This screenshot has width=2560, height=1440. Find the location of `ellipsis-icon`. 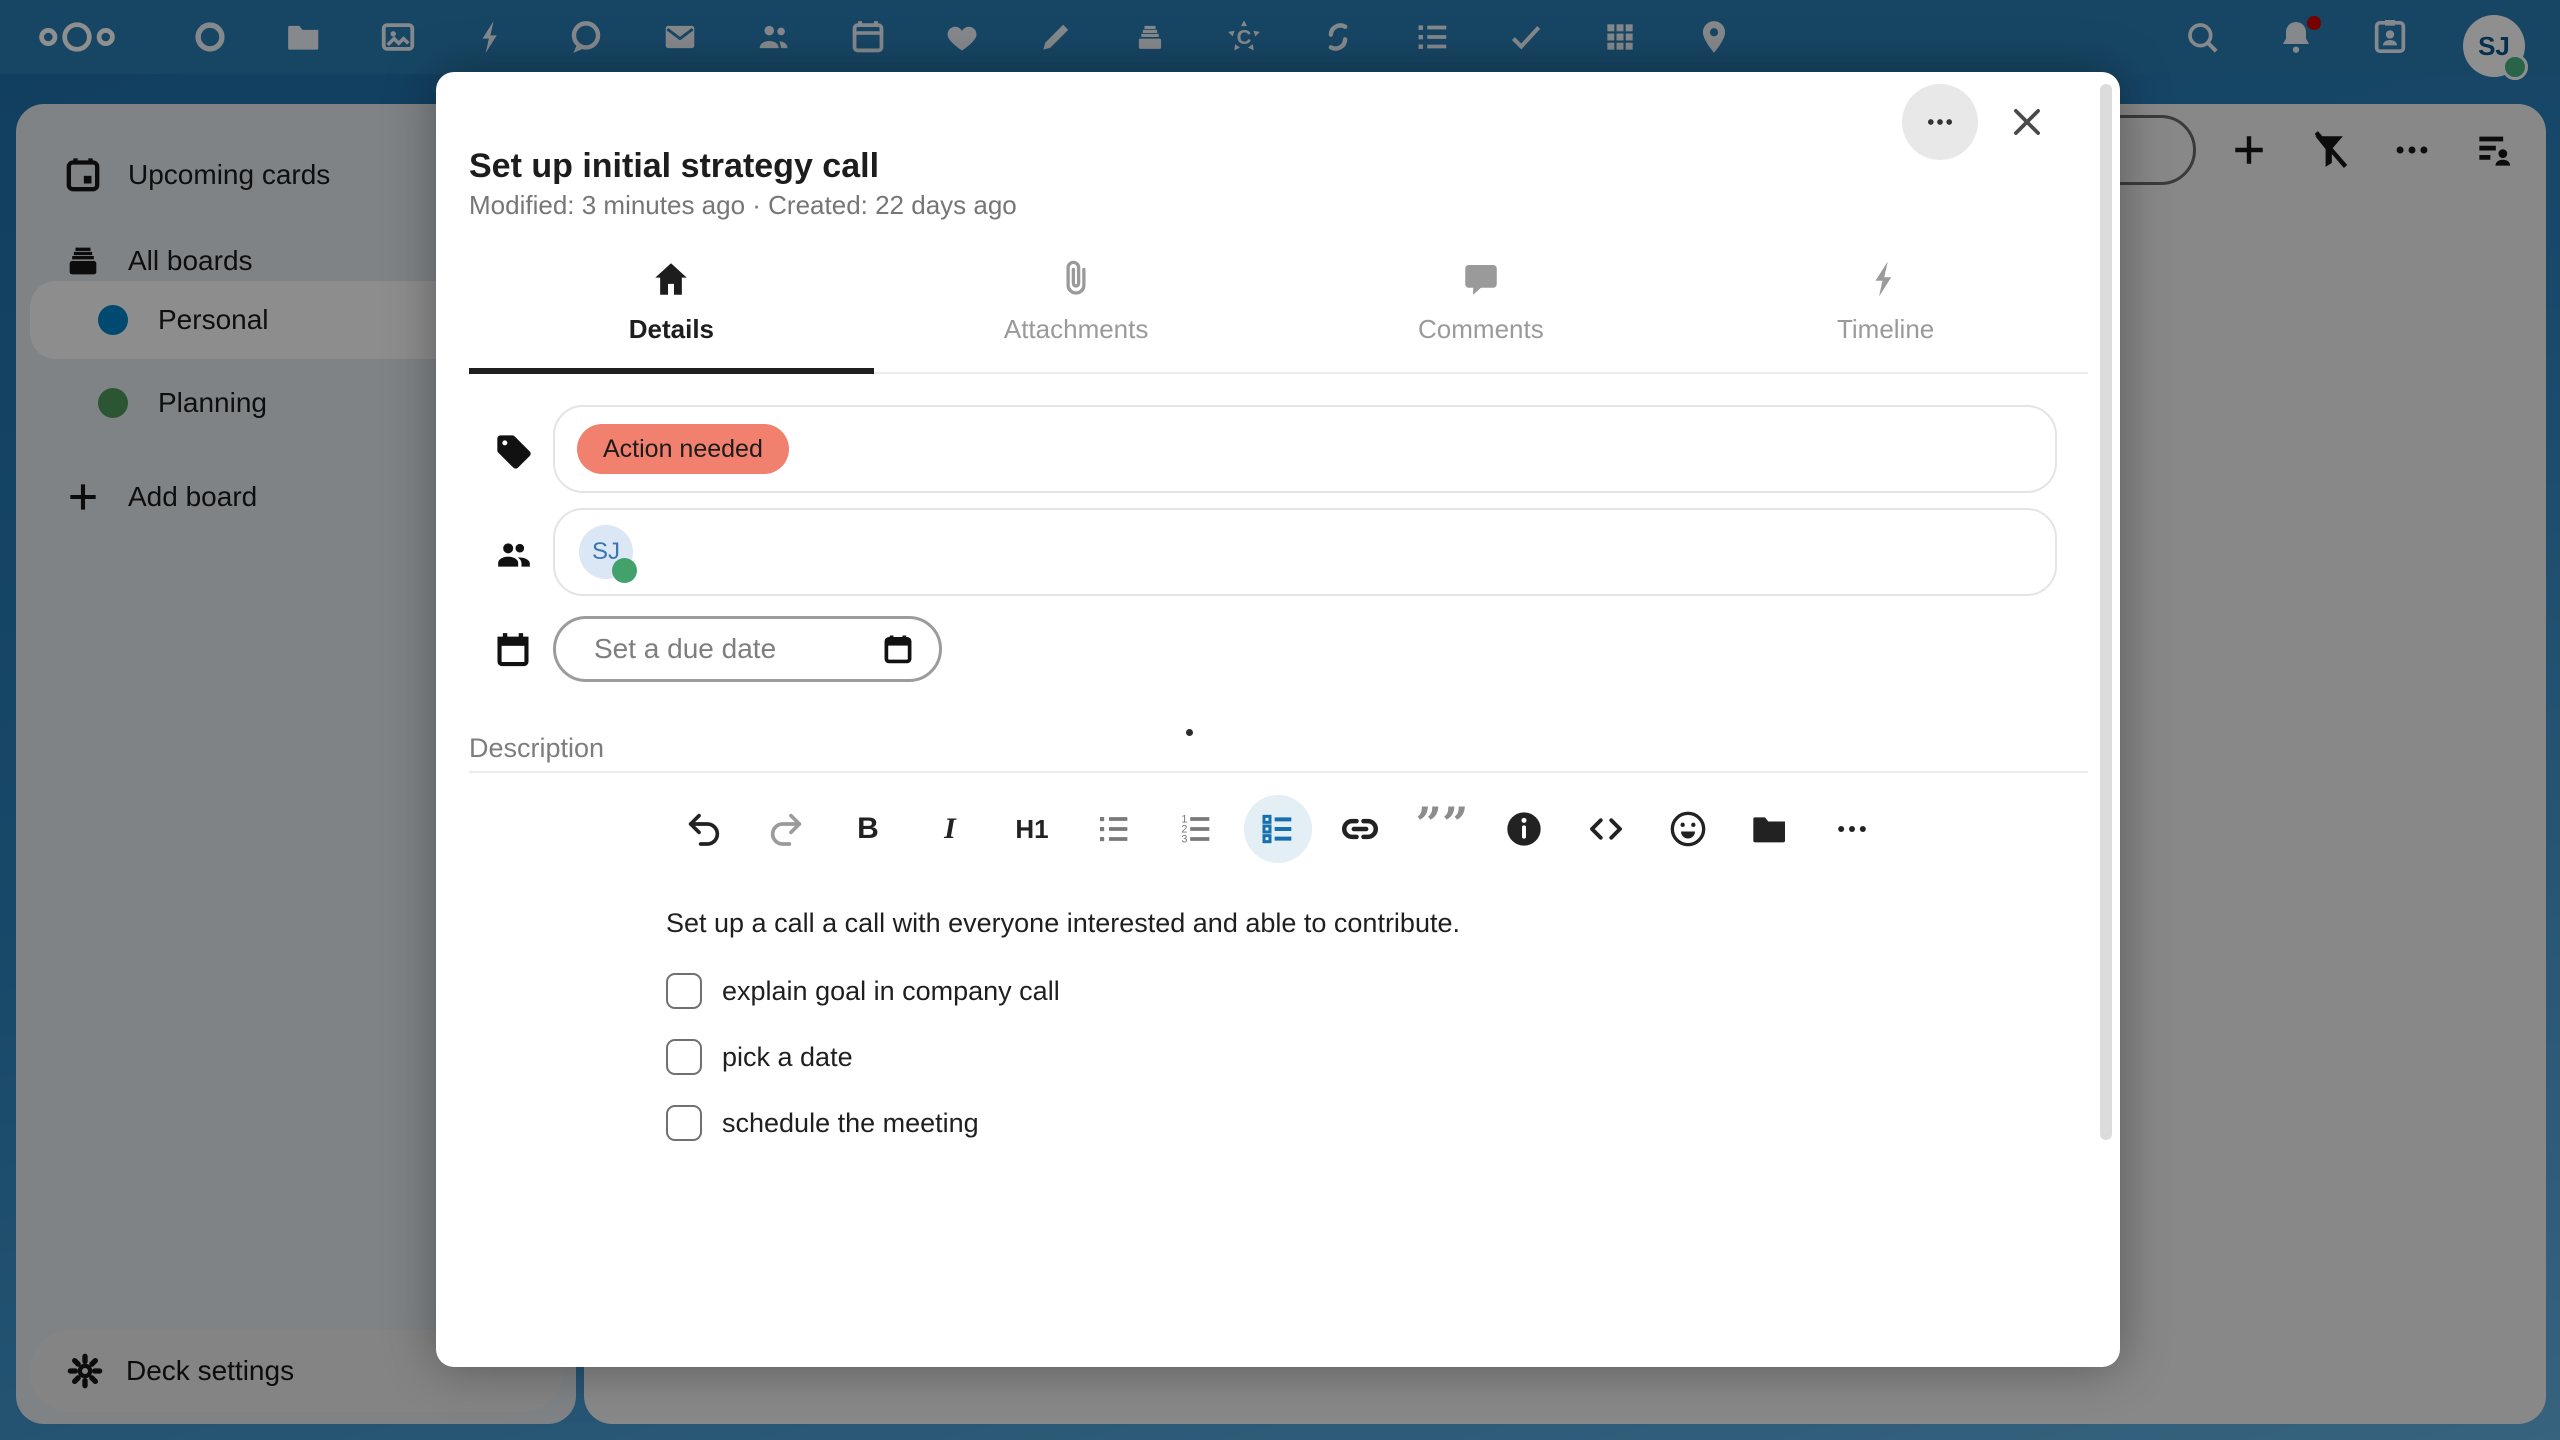

ellipsis-icon is located at coordinates (1940, 122).